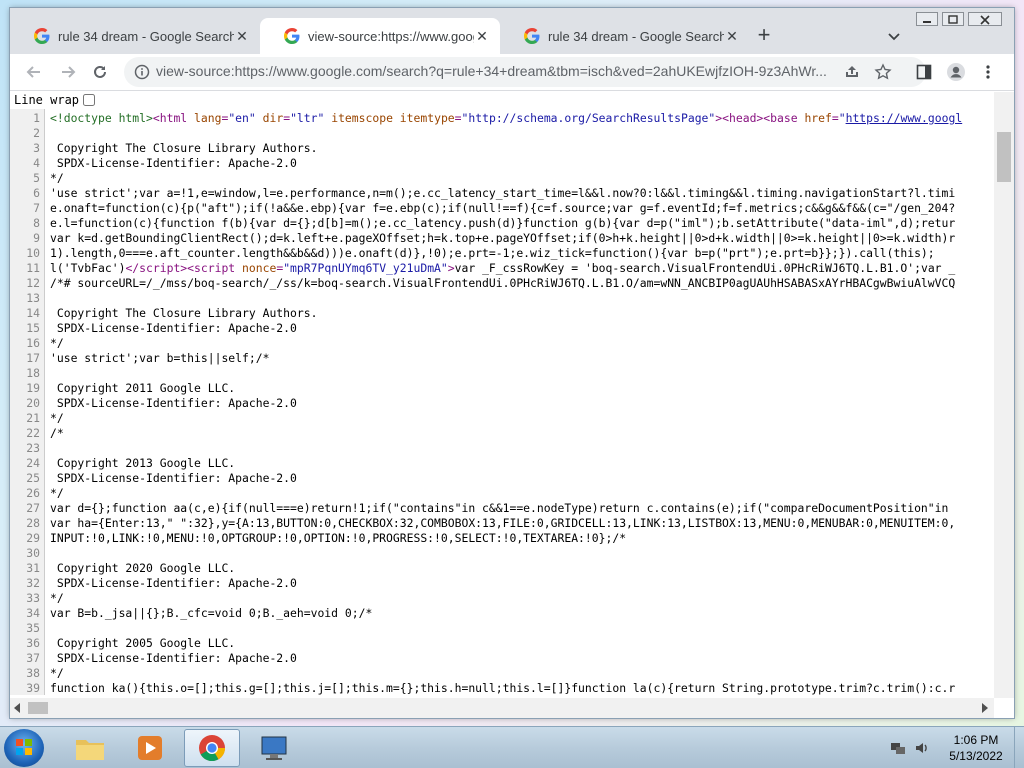 This screenshot has height=768, width=1024. What do you see at coordinates (1004, 395) in the screenshot?
I see `vertical-scrollbar` at bounding box center [1004, 395].